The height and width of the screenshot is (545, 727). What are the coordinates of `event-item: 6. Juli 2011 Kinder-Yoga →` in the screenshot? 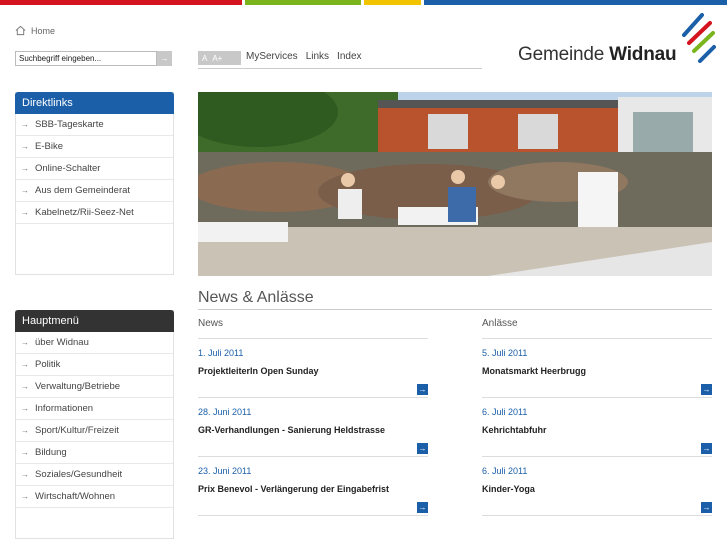 It's located at (597, 486).